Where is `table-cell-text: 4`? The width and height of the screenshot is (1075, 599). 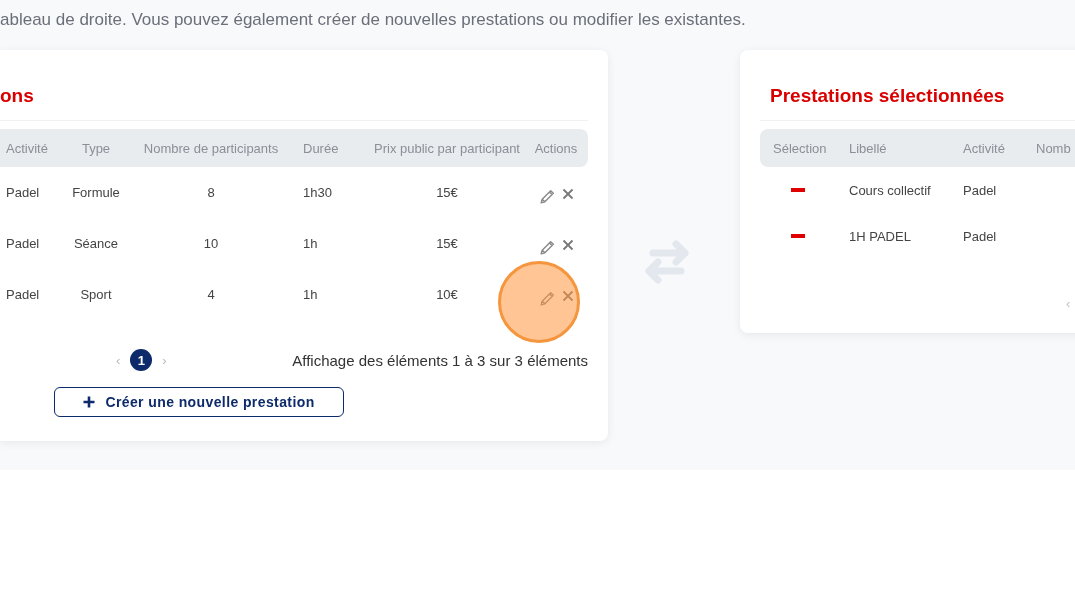
table-cell-text: 4 is located at coordinates (211, 294).